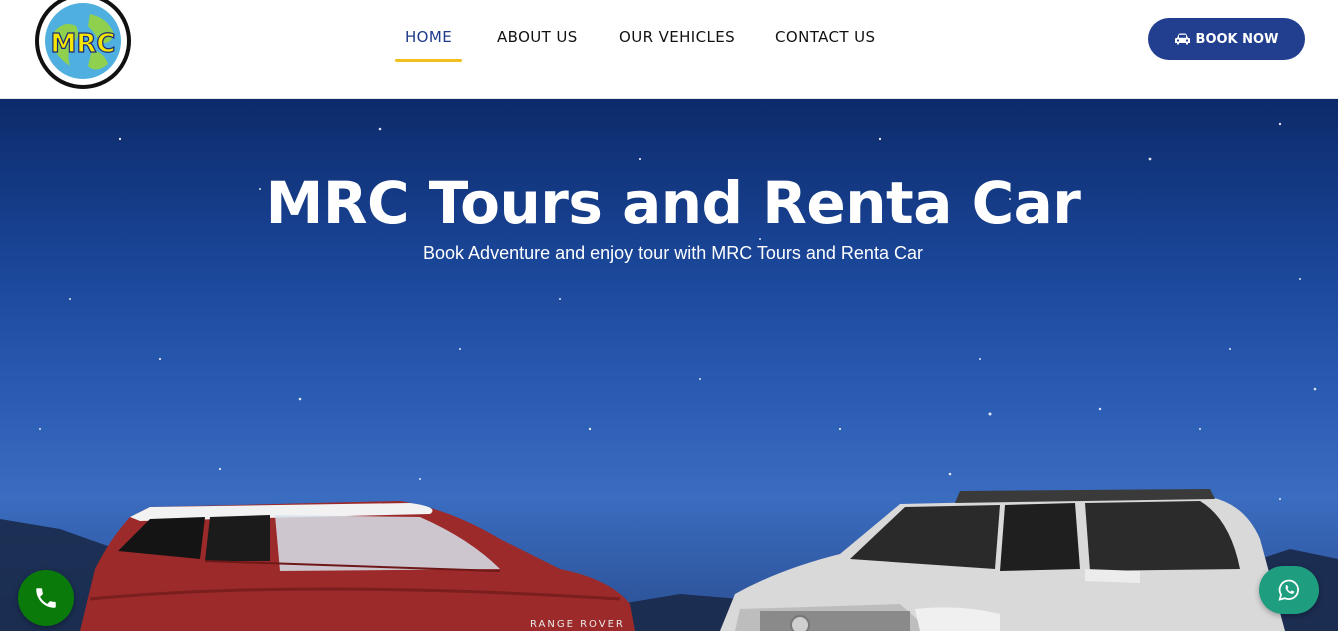 The width and height of the screenshot is (1338, 631). I want to click on nav-contact-us: CONTACT US, so click(825, 45).